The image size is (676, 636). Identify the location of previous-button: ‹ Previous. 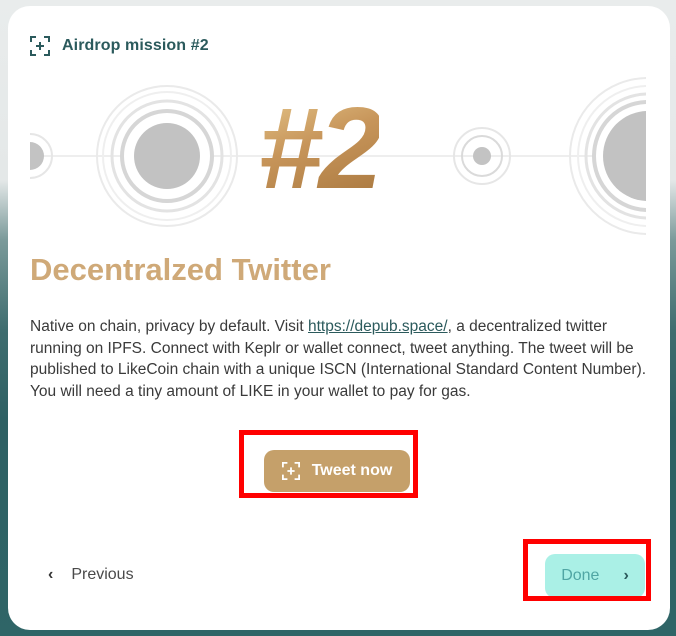
(91, 575).